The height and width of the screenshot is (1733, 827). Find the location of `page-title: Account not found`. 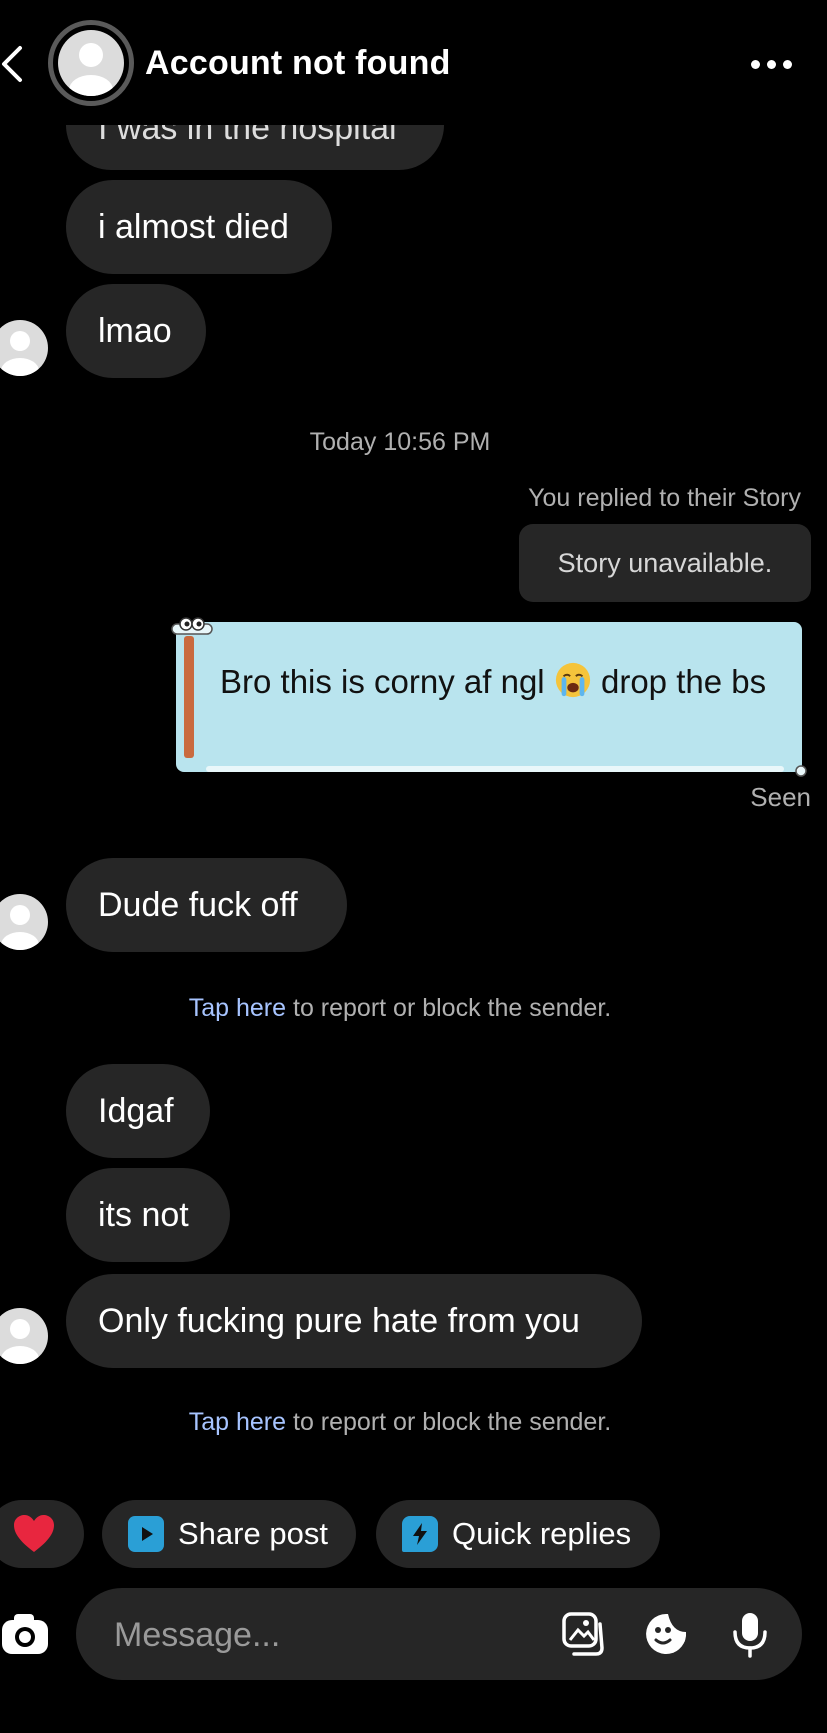

page-title: Account not found is located at coordinates (298, 63).